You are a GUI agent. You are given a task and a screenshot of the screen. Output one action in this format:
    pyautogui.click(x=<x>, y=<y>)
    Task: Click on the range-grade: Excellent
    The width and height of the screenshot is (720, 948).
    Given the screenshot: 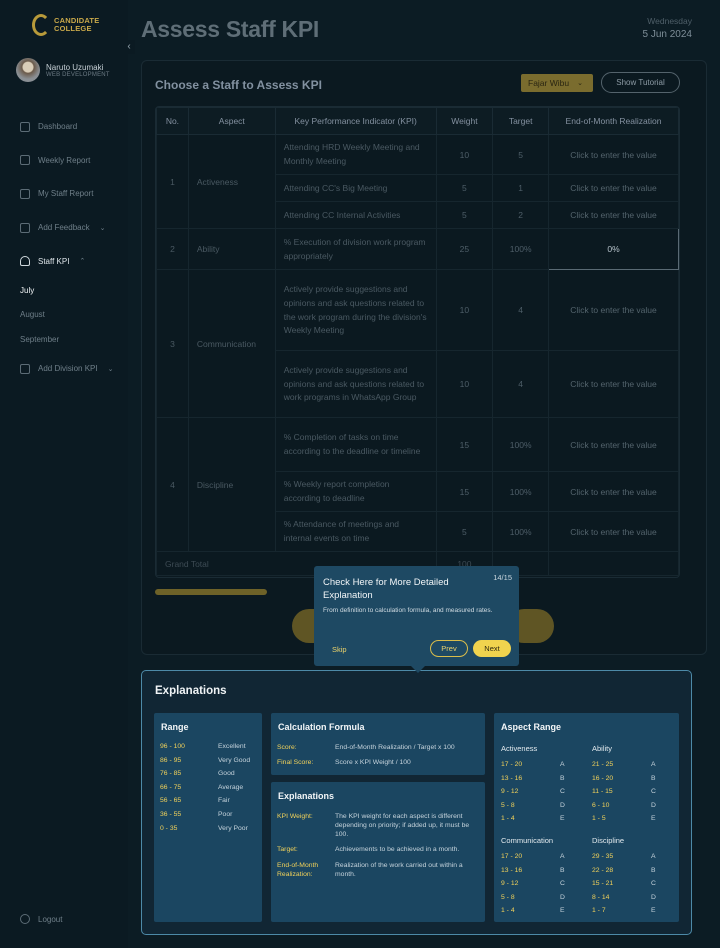 What is the action you would take?
    pyautogui.click(x=232, y=746)
    